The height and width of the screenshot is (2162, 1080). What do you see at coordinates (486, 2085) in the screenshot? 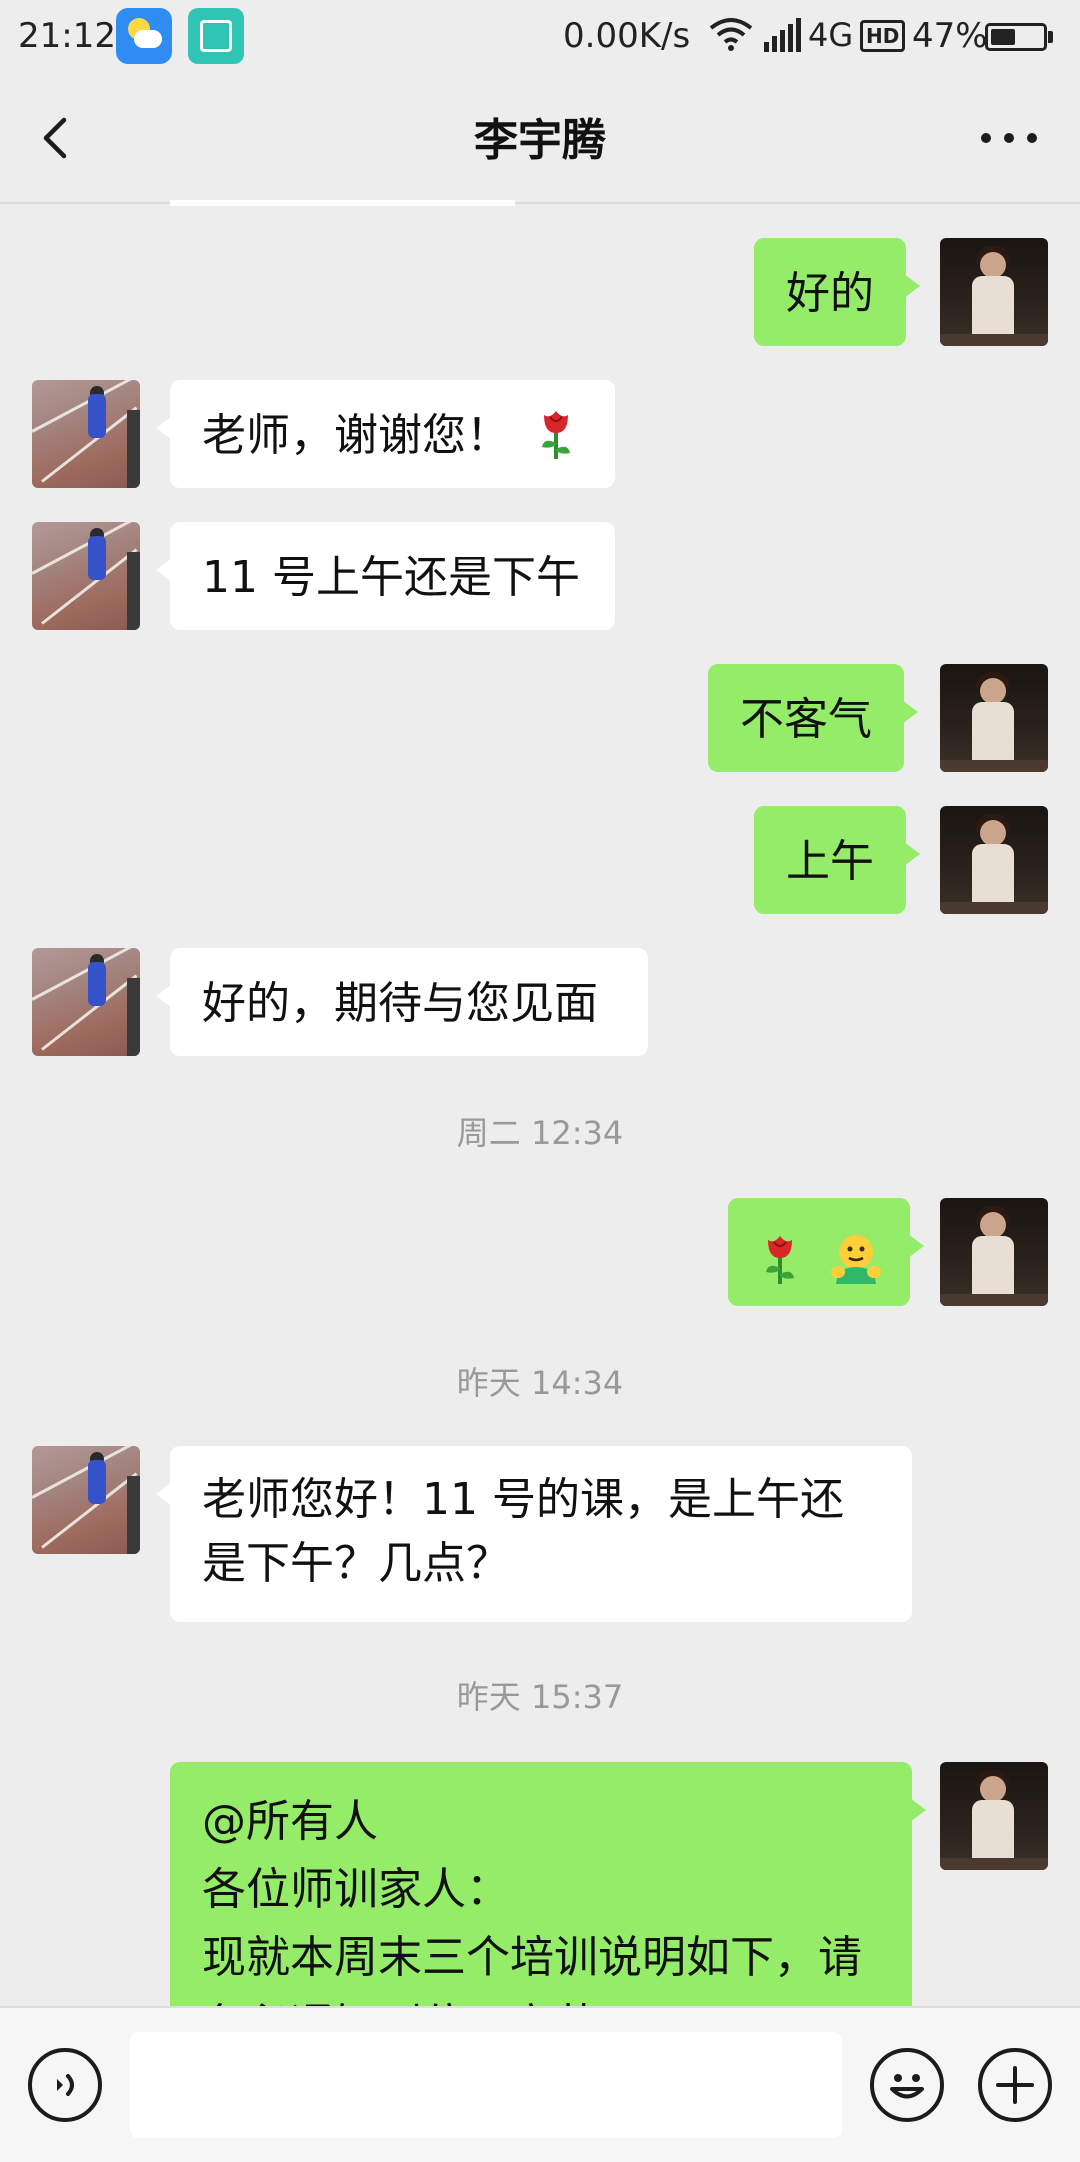
I see `message-input` at bounding box center [486, 2085].